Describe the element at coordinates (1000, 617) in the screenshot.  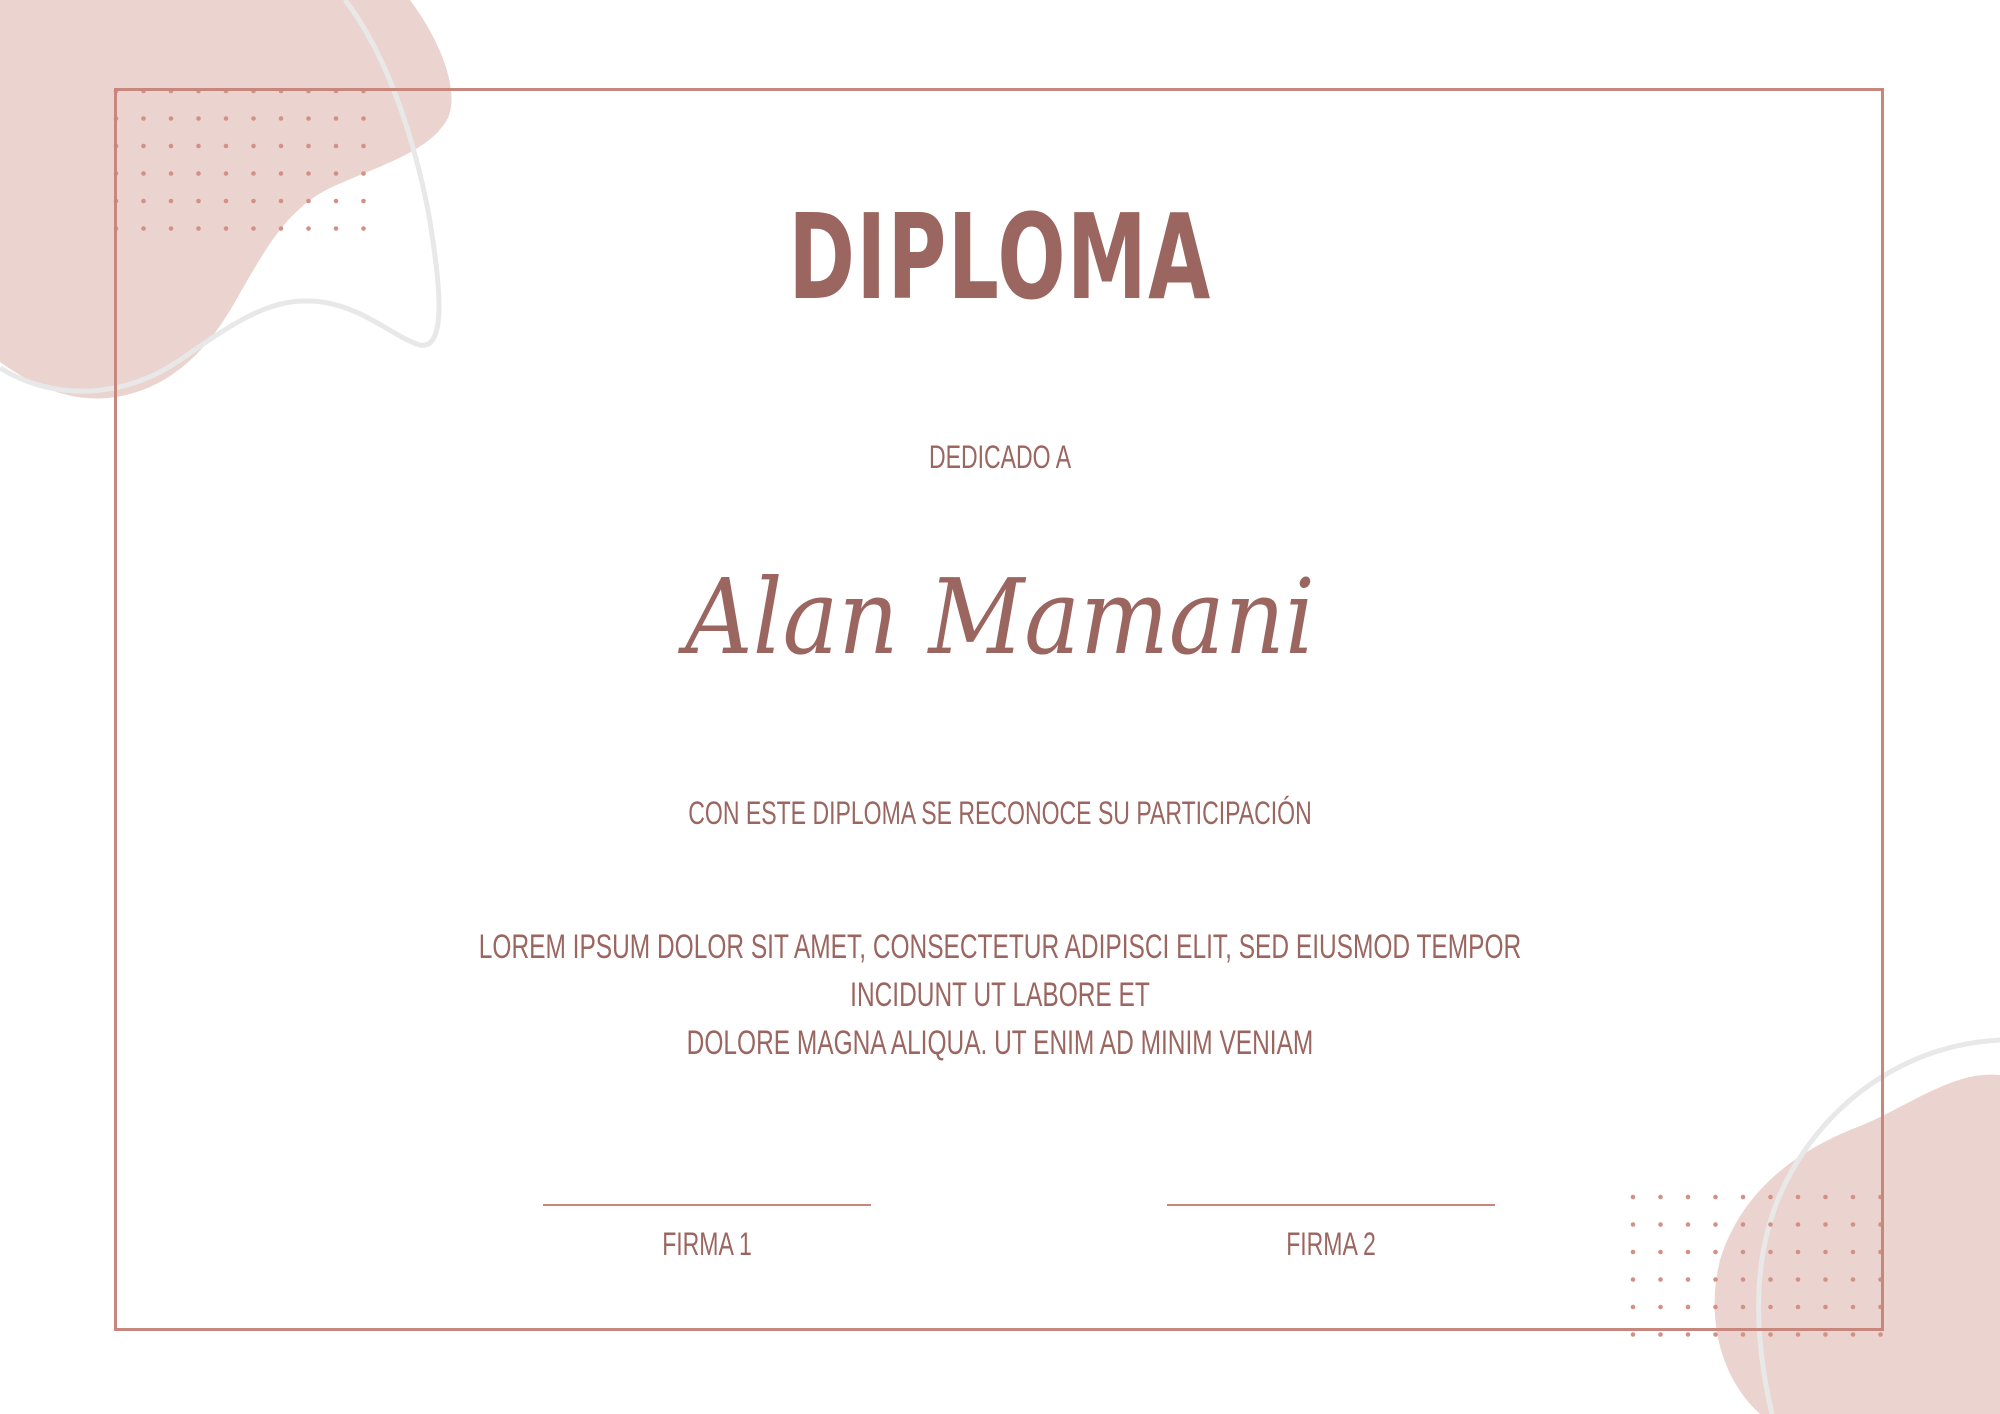
I see `recipient-name: Alan Mamani` at that location.